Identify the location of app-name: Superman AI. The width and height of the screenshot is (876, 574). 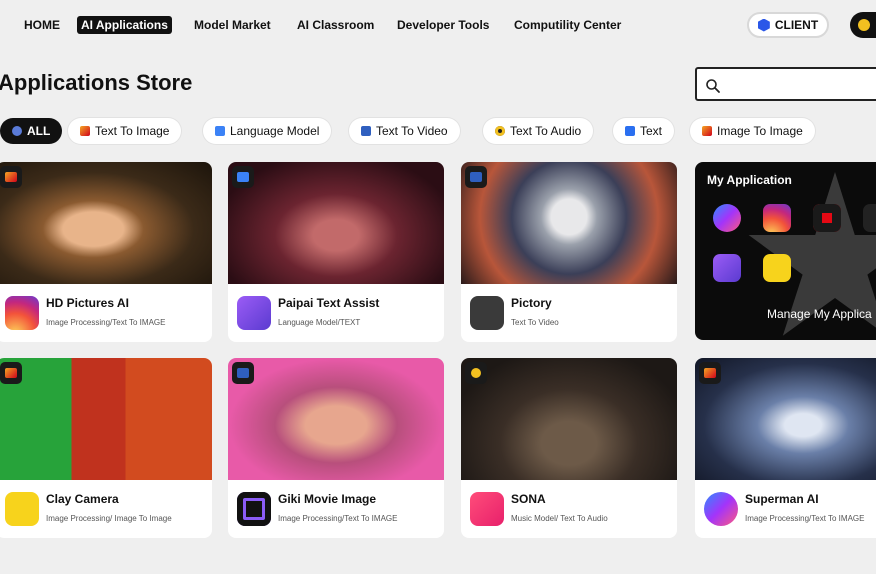
(782, 499).